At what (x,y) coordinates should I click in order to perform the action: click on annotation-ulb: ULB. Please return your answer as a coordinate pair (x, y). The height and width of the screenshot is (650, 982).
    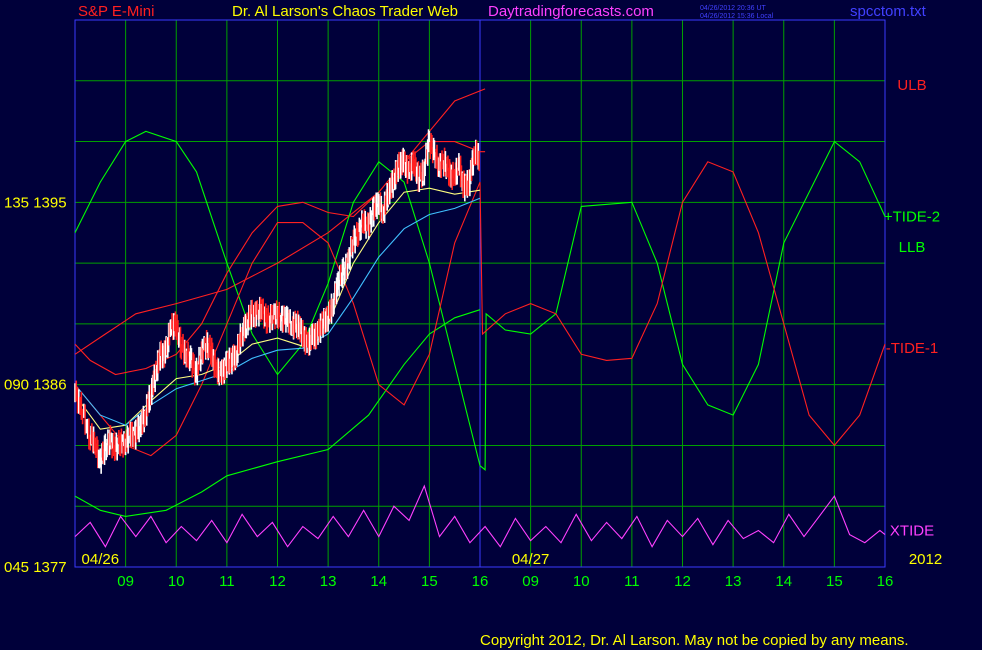
    Looking at the image, I should click on (911, 85).